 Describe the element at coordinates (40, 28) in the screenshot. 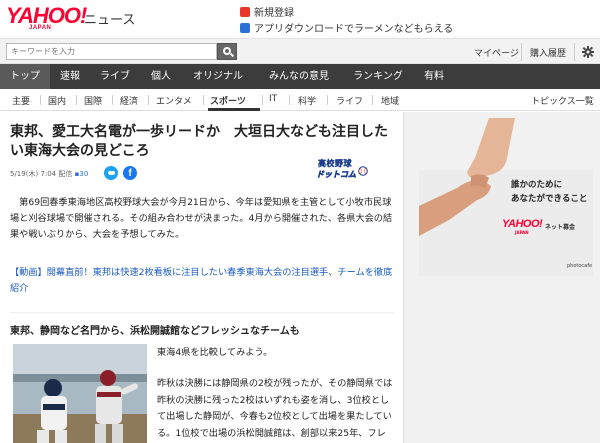

I see `yahoo-logo-sub: JAPAN` at that location.